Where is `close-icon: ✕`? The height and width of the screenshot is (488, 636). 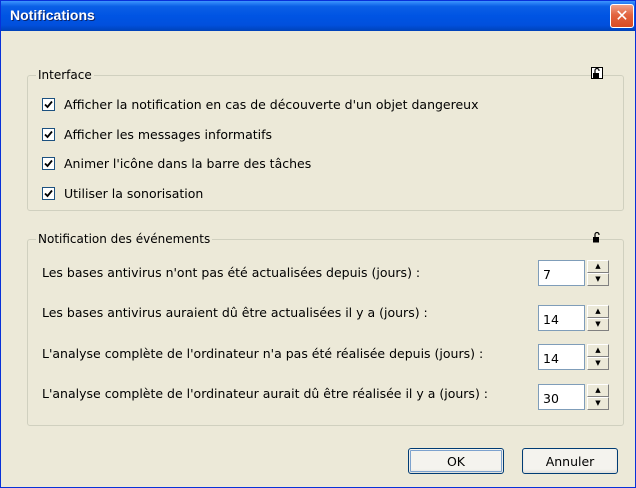 close-icon: ✕ is located at coordinates (622, 15).